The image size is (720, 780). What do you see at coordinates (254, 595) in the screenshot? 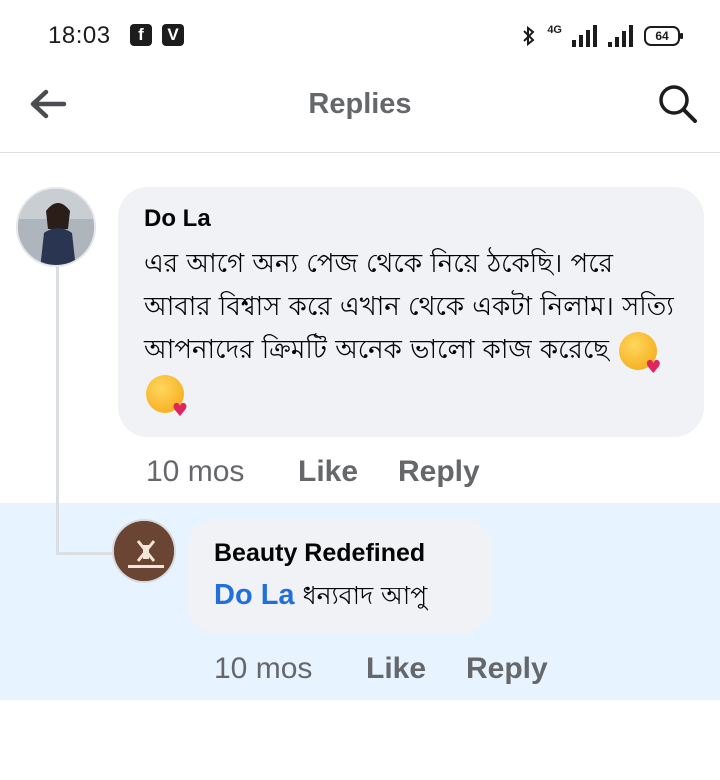
I see `mention-link: Do La` at bounding box center [254, 595].